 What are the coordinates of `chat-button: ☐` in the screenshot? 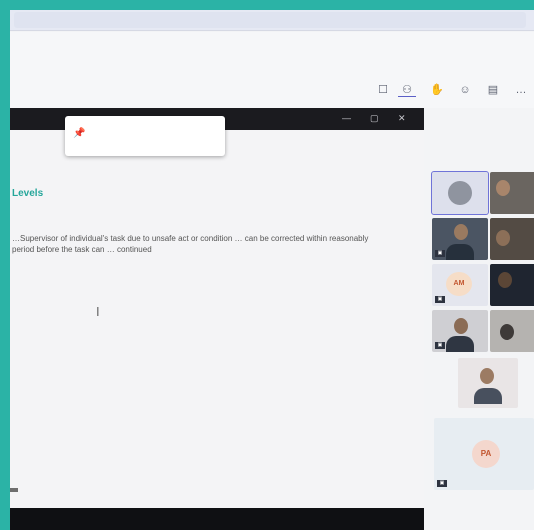 It's located at (383, 95).